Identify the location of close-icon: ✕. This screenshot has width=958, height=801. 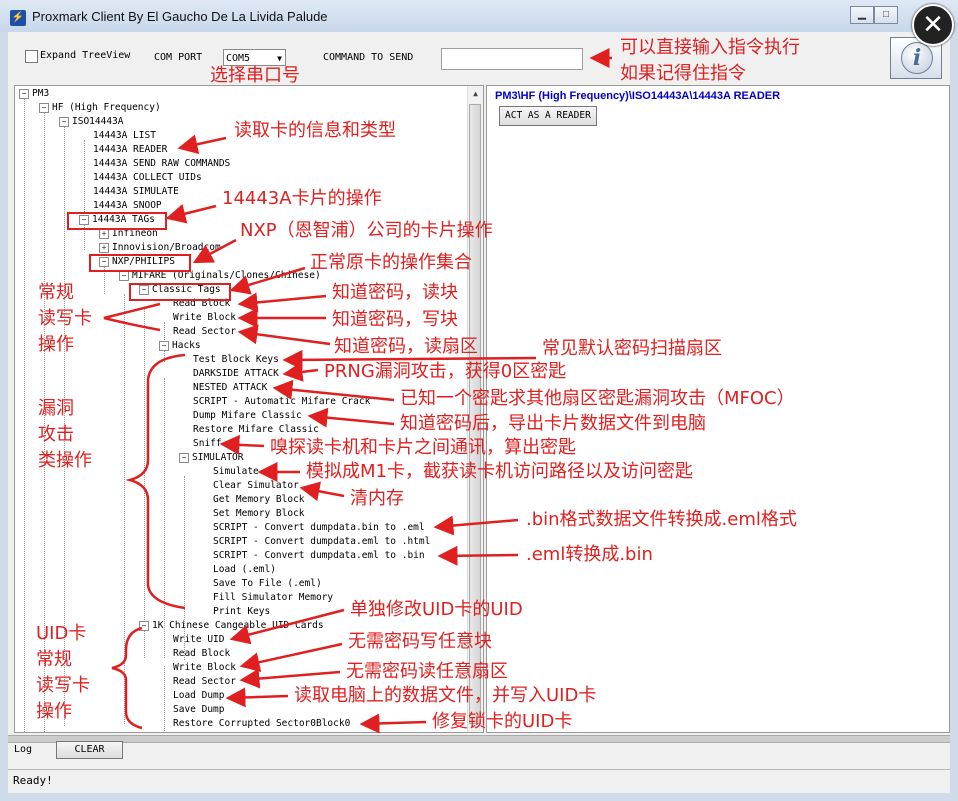
(933, 25).